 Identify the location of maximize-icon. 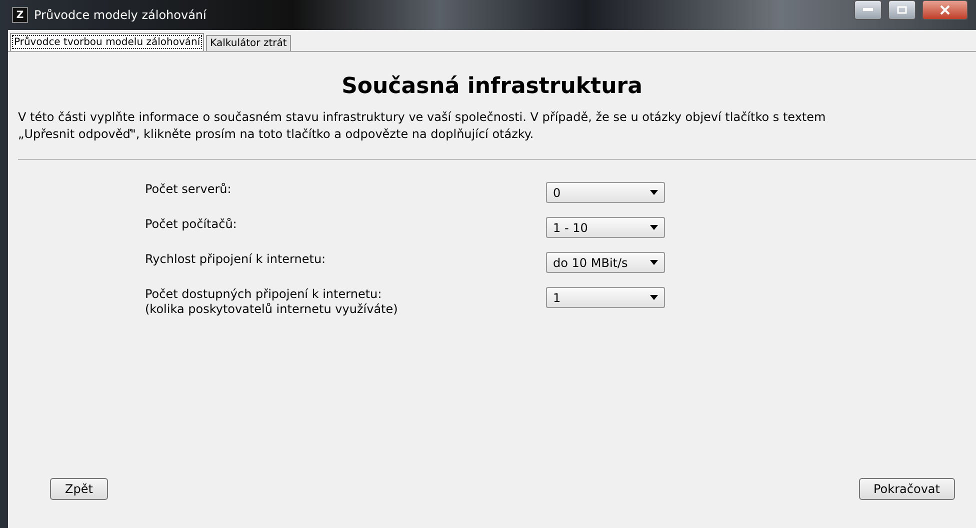
(902, 10).